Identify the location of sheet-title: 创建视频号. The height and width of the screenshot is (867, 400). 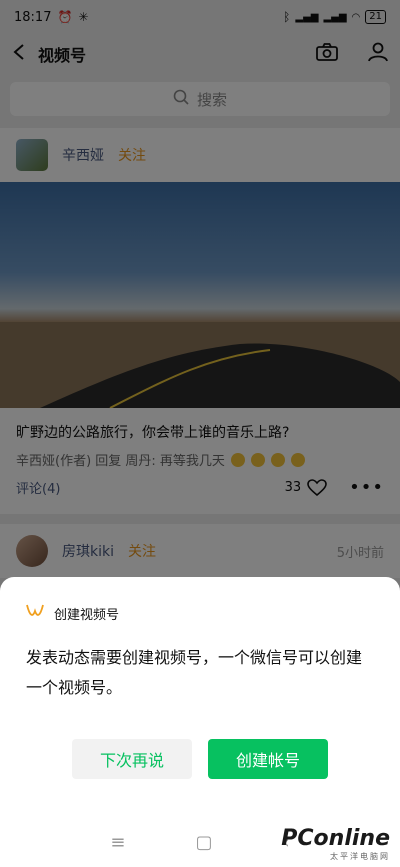
(87, 615).